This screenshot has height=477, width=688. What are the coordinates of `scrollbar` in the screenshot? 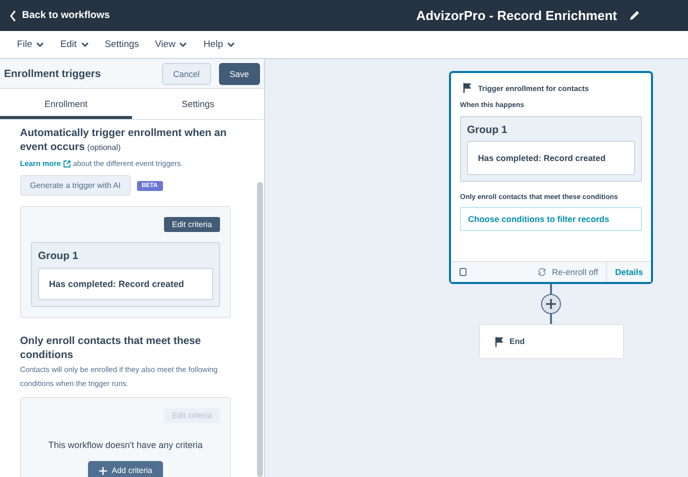 It's located at (260, 329).